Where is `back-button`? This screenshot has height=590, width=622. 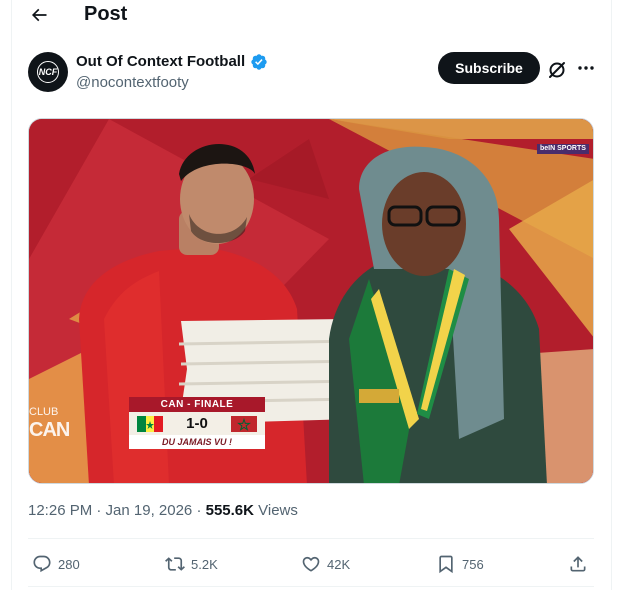
back-button is located at coordinates (39, 15).